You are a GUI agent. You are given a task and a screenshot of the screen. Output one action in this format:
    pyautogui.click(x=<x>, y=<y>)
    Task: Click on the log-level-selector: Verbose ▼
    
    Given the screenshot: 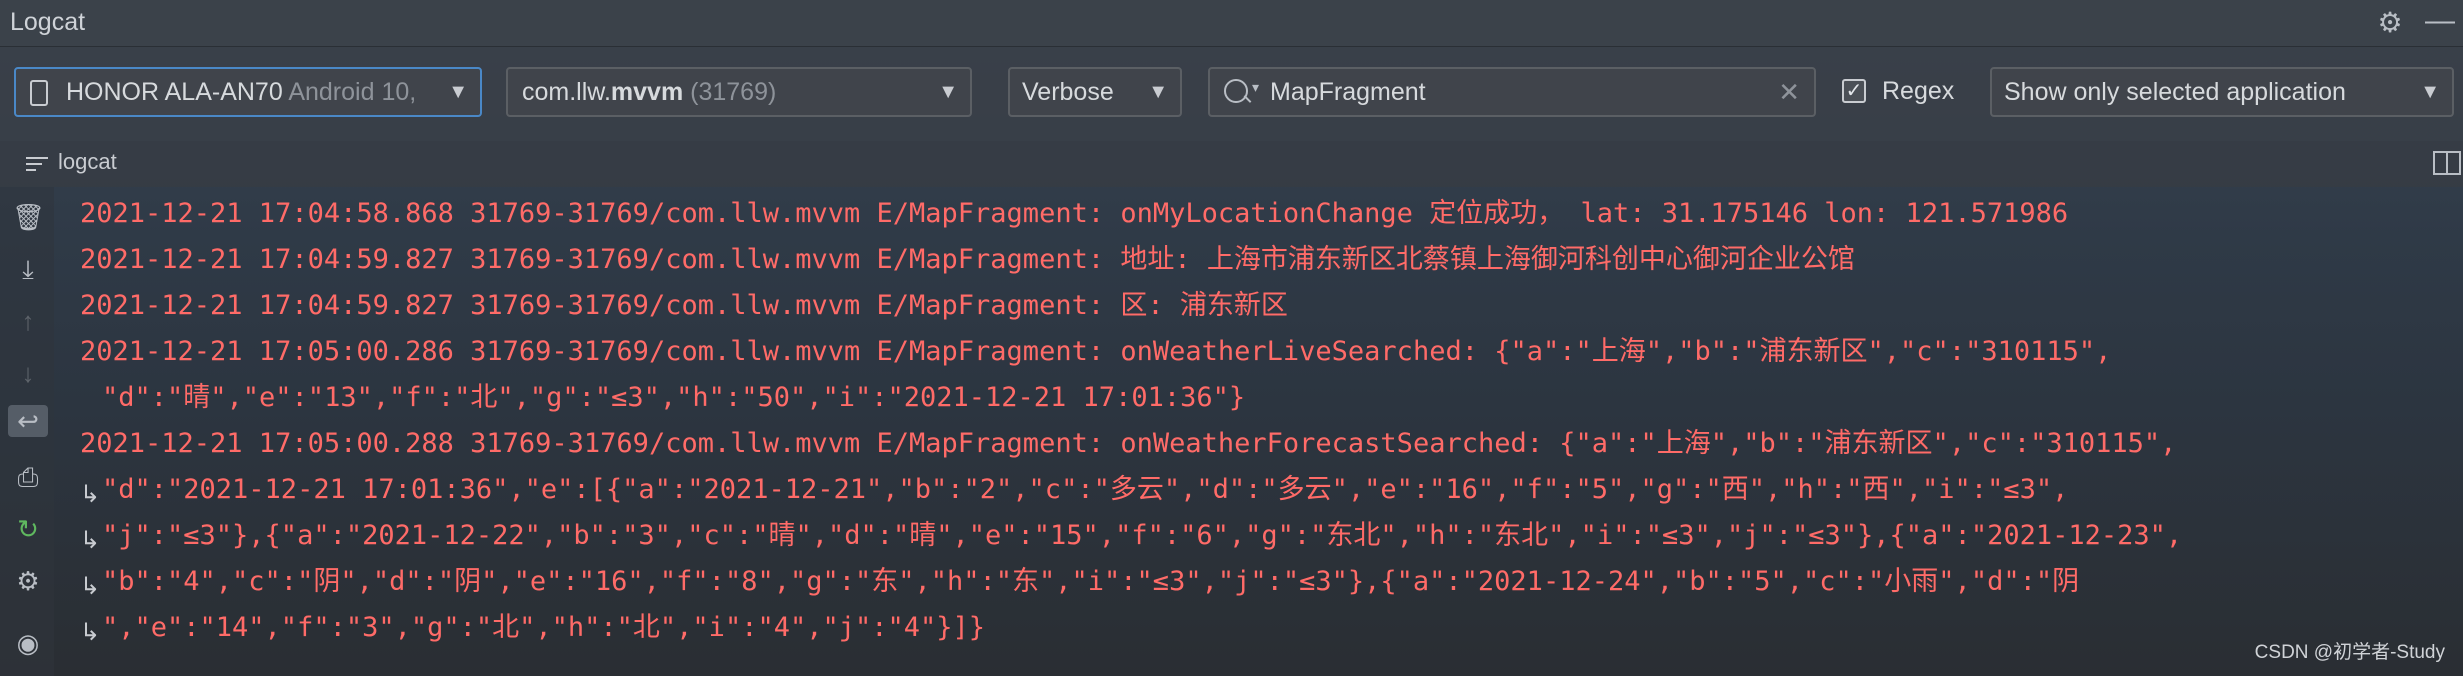 What is the action you would take?
    pyautogui.click(x=1095, y=92)
    